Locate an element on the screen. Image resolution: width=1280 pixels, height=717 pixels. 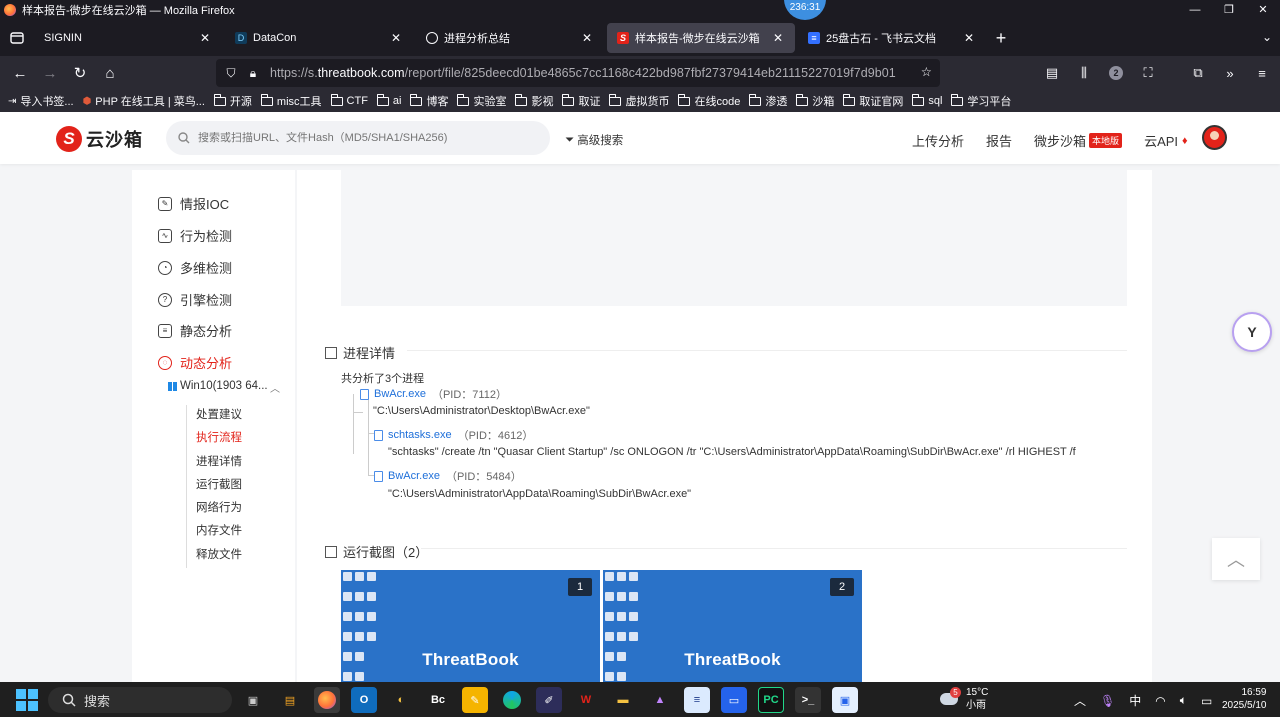
edge-icon is located at coordinates (512, 700).